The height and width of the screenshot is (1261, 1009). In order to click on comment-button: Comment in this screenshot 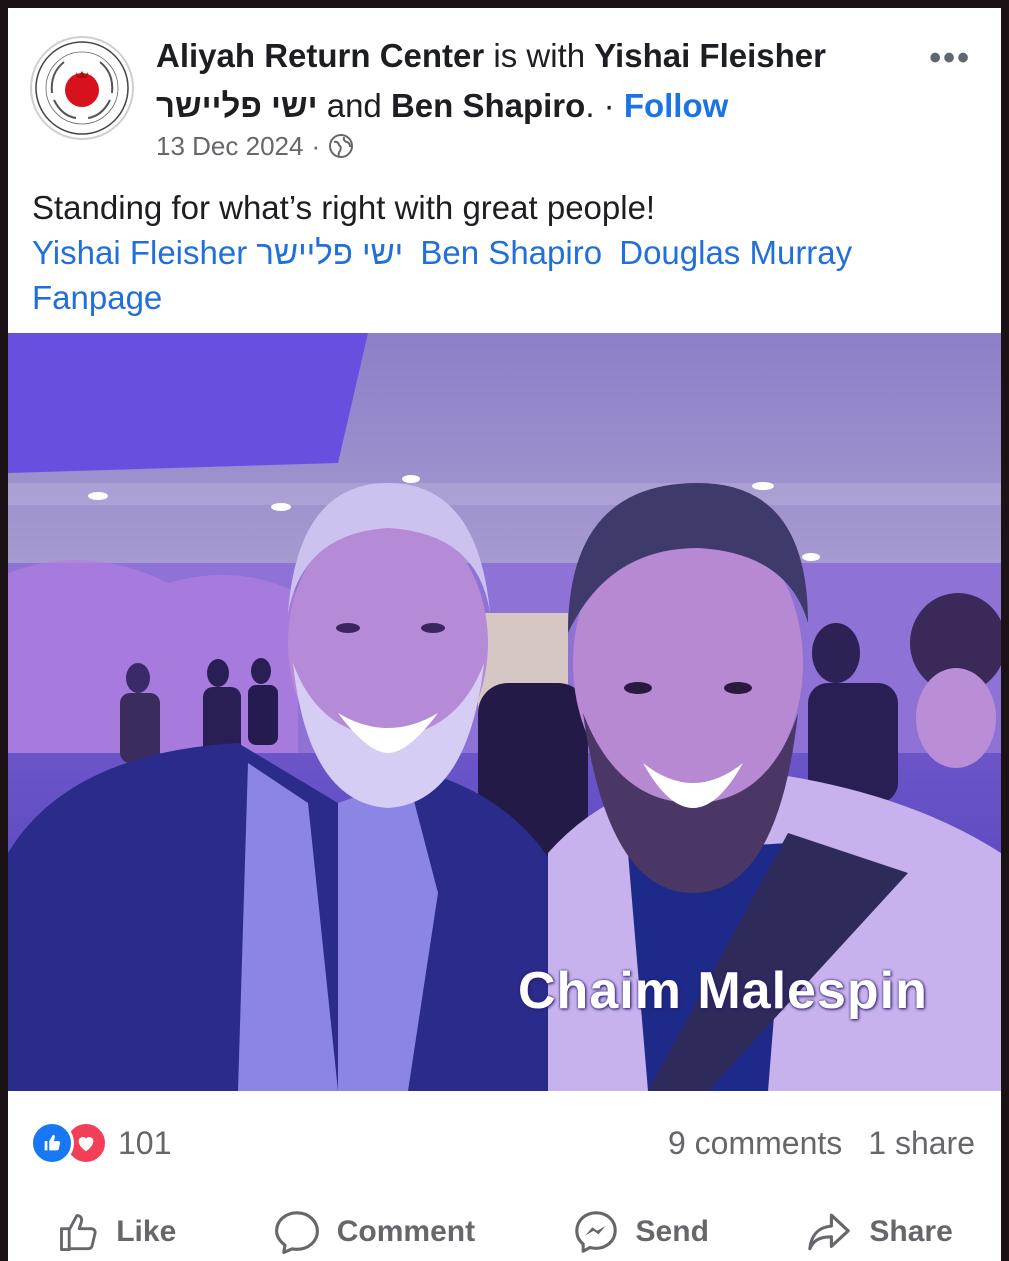, I will do `click(374, 1232)`.